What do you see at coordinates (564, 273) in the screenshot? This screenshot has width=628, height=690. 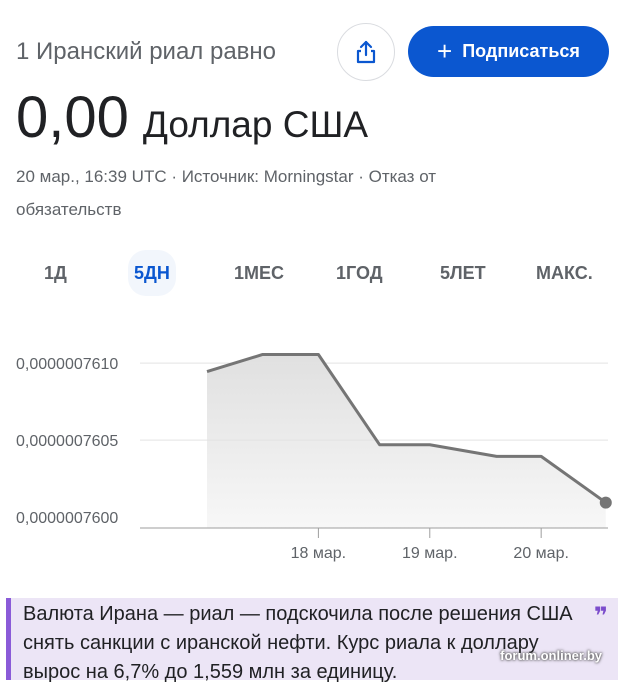 I see `tab-max: МАКС.` at bounding box center [564, 273].